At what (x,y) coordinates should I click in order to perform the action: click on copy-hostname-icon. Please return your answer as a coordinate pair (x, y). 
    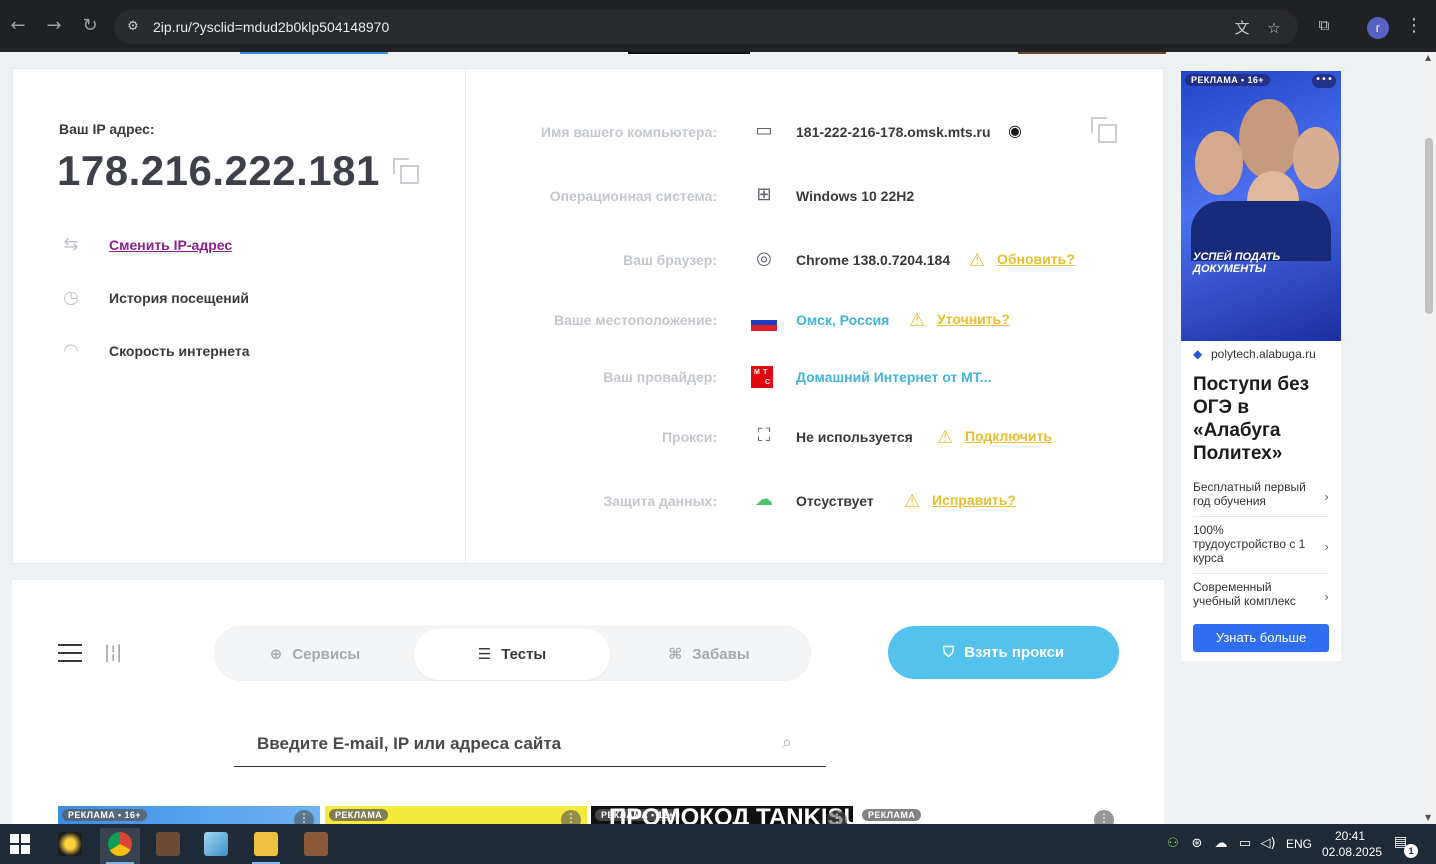
    Looking at the image, I should click on (1105, 131).